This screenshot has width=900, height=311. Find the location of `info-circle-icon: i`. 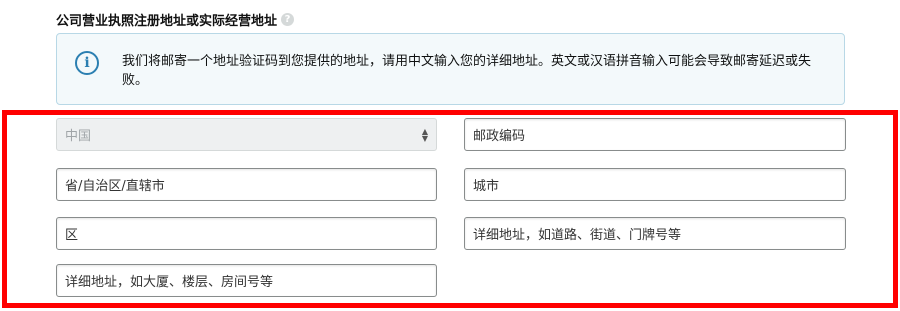

info-circle-icon: i is located at coordinates (87, 63).